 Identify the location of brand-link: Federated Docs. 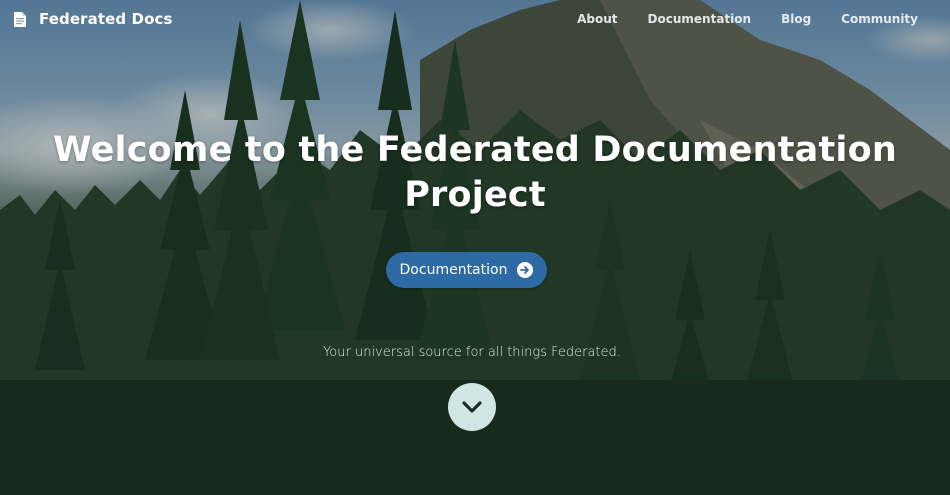
(93, 19).